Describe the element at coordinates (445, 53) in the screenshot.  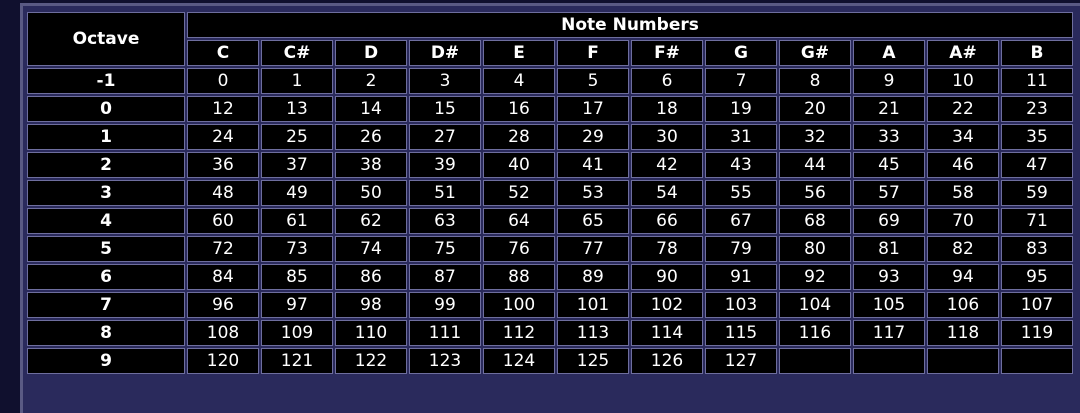
I see `note-header-d-sharp: D#` at that location.